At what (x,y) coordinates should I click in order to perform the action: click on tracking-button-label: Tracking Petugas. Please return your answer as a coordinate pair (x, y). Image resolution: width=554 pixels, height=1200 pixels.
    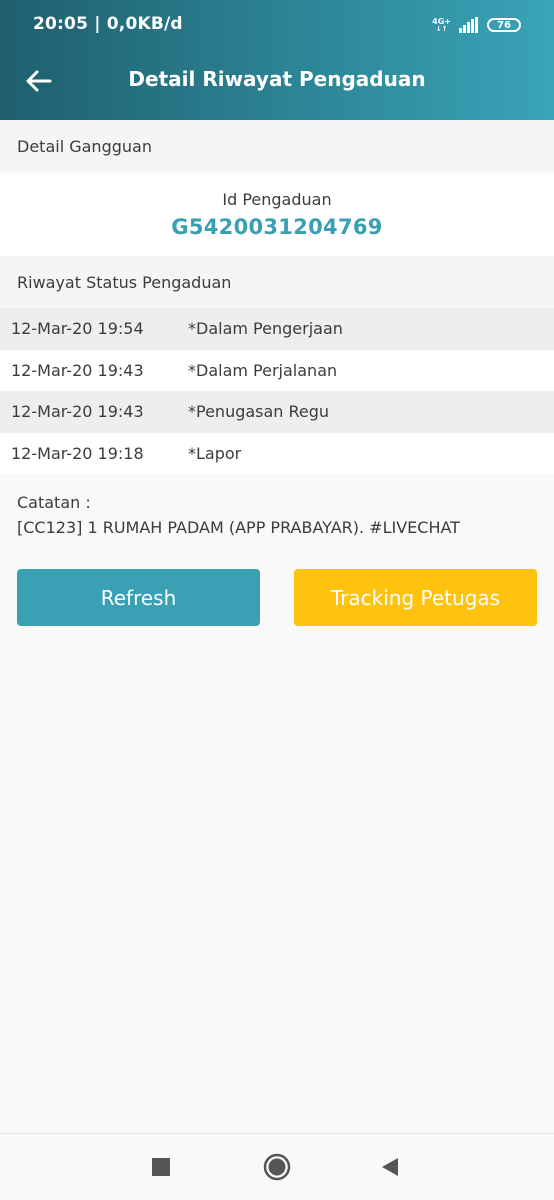
    Looking at the image, I should click on (415, 597).